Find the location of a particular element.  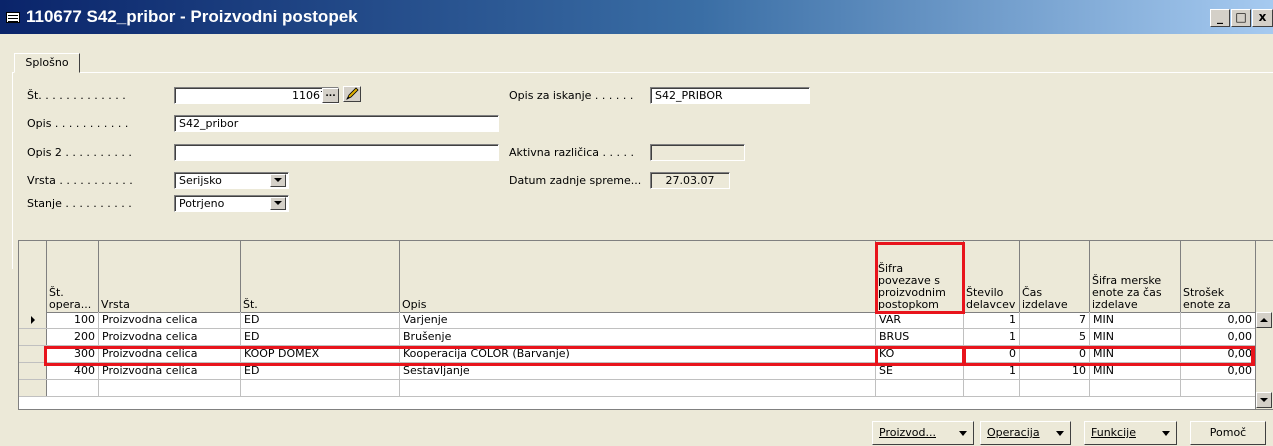

cell-st-operacije: 300 is located at coordinates (73, 354).